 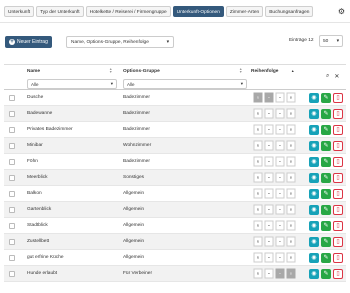 I want to click on sort-select: Name, Options-Gruppe, Reihenfolge ▾, so click(x=120, y=42).